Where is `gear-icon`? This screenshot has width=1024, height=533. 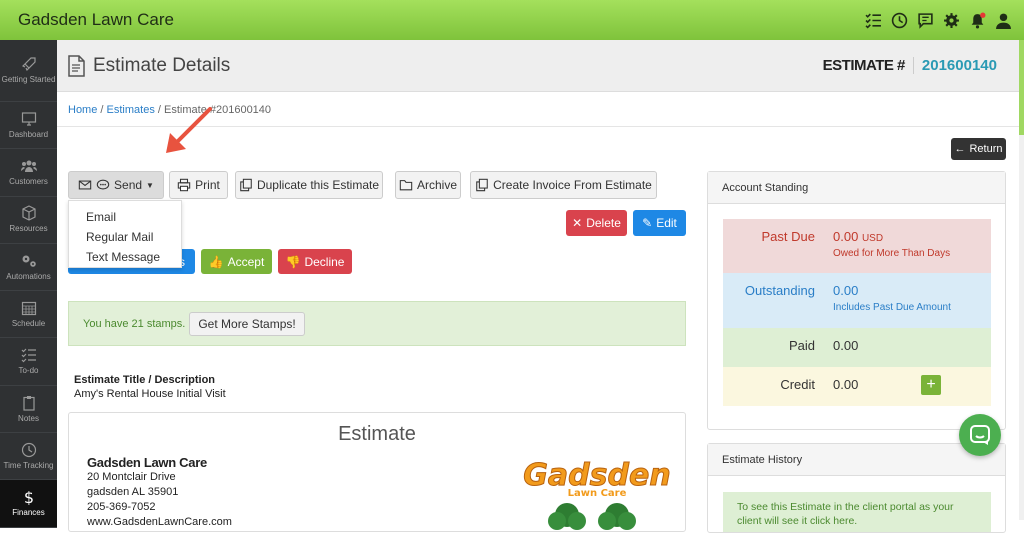 gear-icon is located at coordinates (951, 20).